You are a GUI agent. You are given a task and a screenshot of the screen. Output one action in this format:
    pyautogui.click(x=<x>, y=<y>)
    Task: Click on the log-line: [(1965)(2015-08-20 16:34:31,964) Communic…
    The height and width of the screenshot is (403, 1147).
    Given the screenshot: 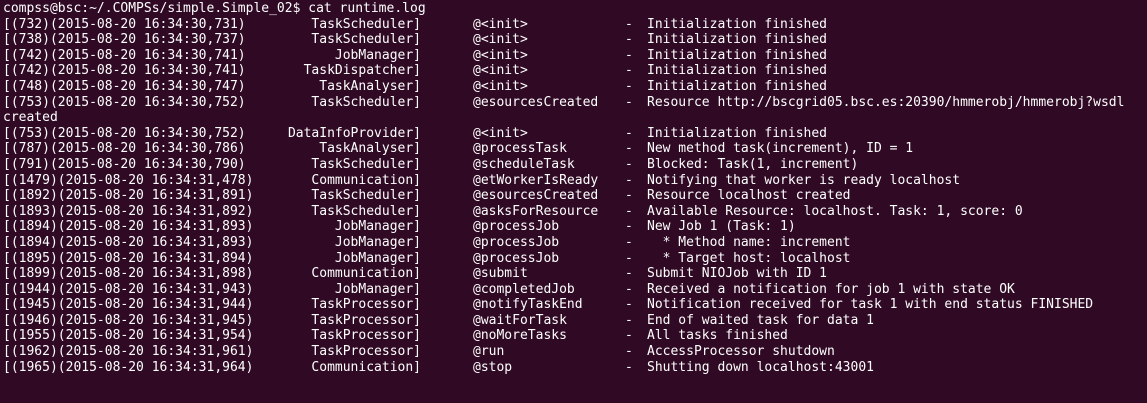 What is the action you would take?
    pyautogui.click(x=575, y=368)
    